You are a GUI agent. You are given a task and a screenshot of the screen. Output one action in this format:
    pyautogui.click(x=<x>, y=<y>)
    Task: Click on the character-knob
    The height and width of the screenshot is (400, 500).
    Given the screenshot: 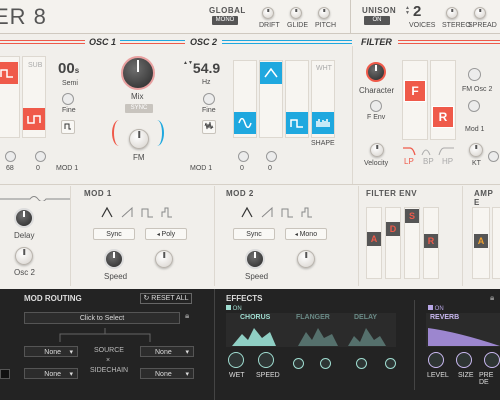 What is the action you would take?
    pyautogui.click(x=376, y=72)
    